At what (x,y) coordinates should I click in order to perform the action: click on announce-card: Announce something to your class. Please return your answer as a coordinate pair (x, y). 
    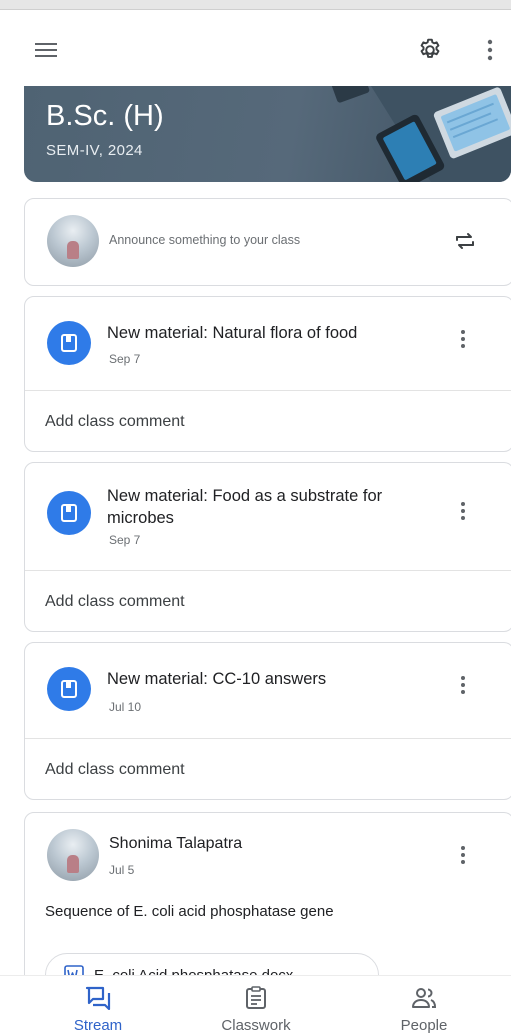
    Looking at the image, I should click on (267, 242).